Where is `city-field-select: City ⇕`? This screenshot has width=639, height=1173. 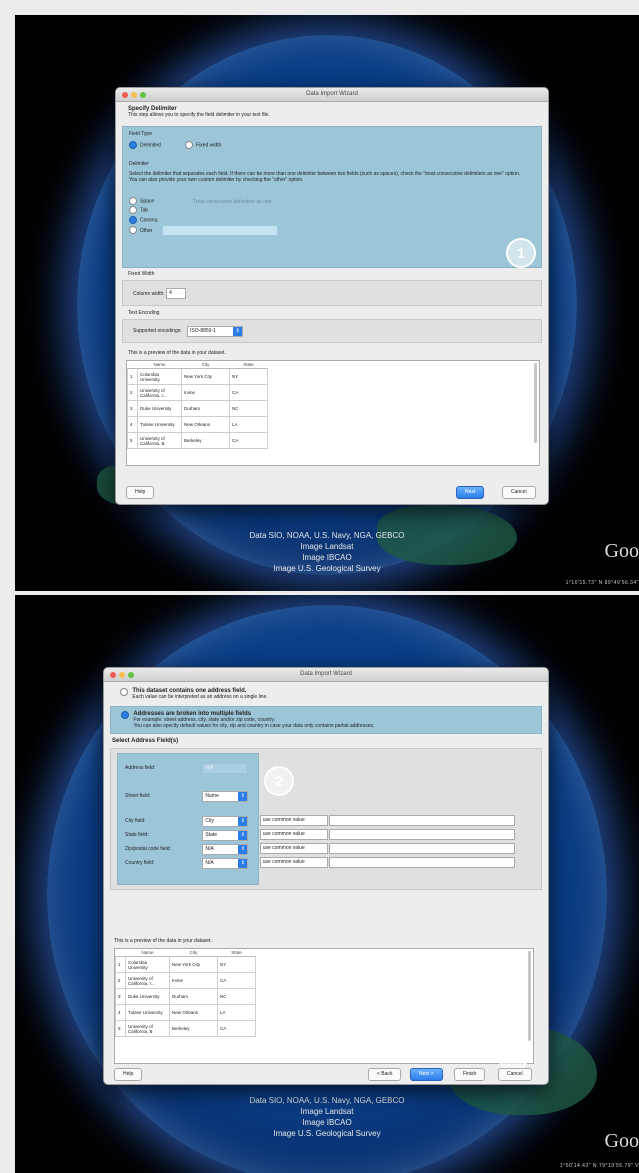
city-field-select: City ⇕ is located at coordinates (225, 821).